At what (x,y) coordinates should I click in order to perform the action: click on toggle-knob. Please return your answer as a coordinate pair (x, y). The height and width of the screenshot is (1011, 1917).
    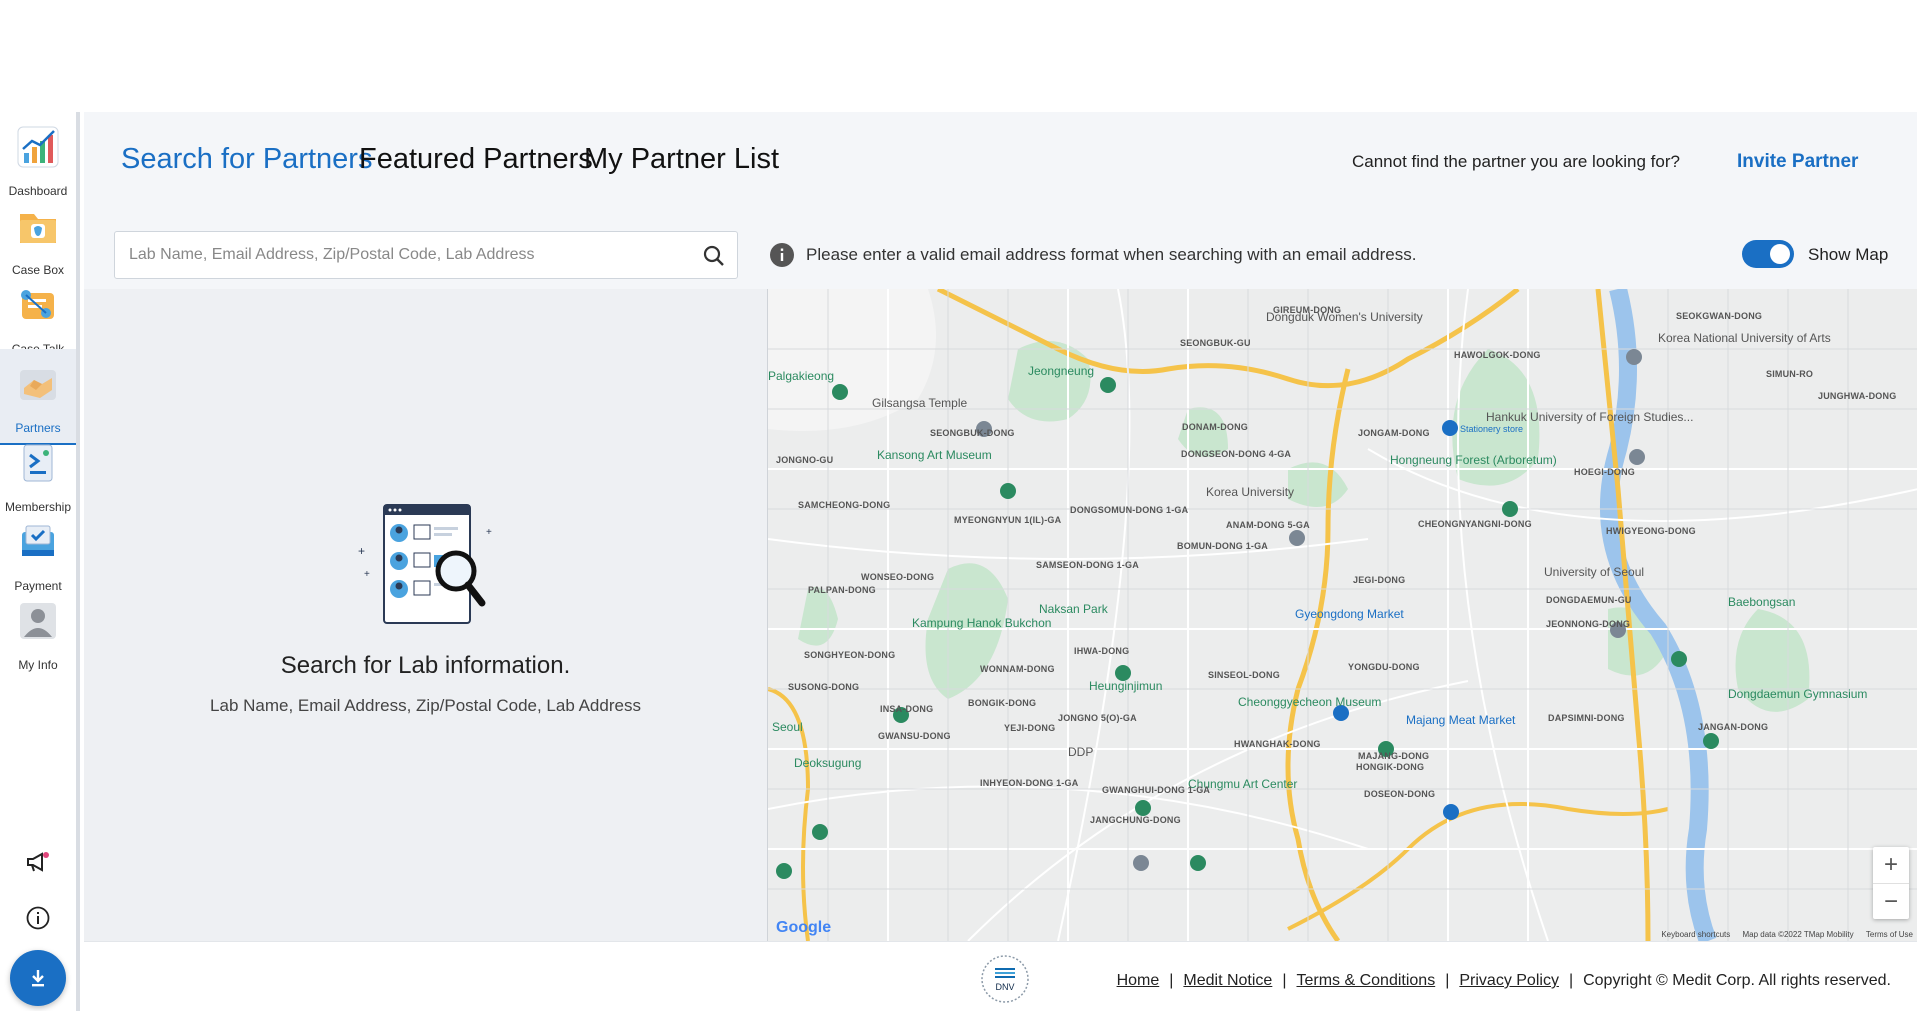
    Looking at the image, I should click on (1780, 254).